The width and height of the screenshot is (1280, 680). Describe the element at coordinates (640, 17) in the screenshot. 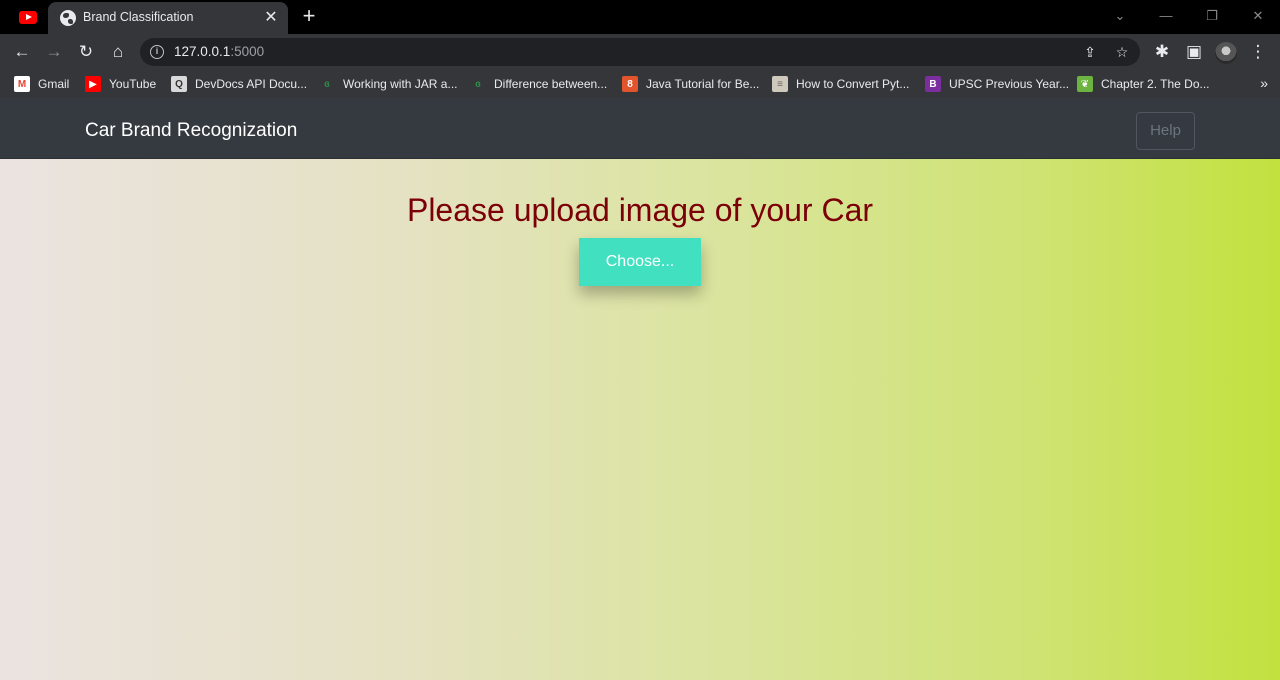

I see `tab-strip: Brand Classification ✕ + ⌄ — ❐ ✕` at that location.